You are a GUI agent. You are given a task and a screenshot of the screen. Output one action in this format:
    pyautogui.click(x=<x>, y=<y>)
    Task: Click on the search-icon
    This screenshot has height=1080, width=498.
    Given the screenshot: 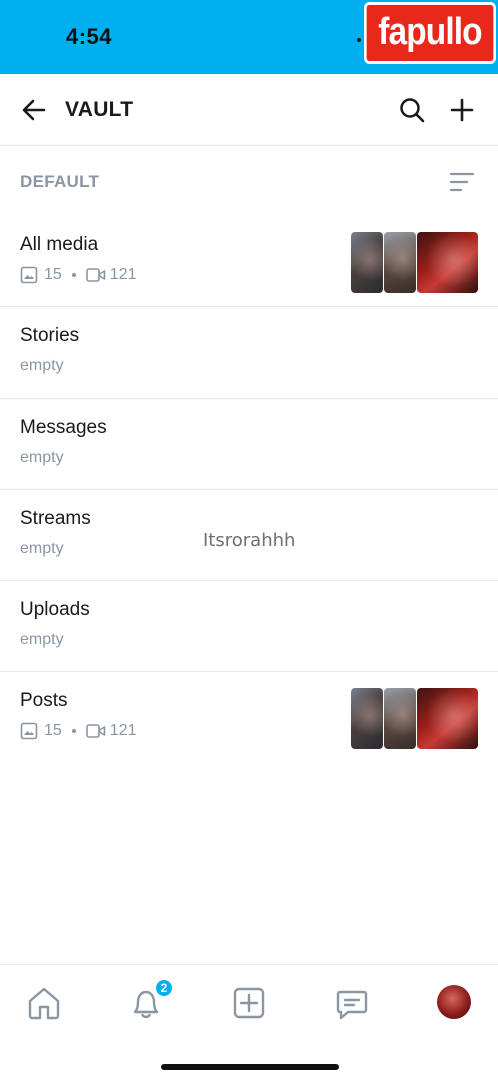 What is the action you would take?
    pyautogui.click(x=412, y=110)
    